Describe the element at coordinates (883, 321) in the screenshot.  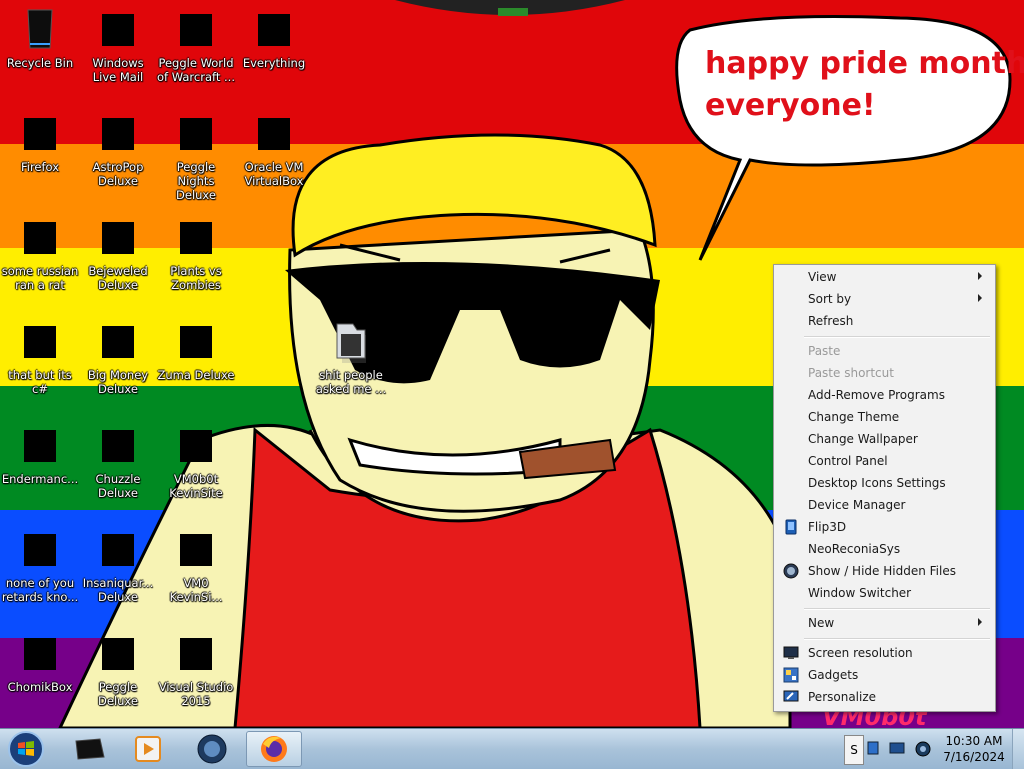
I see `menu-item-refresh: Refresh` at that location.